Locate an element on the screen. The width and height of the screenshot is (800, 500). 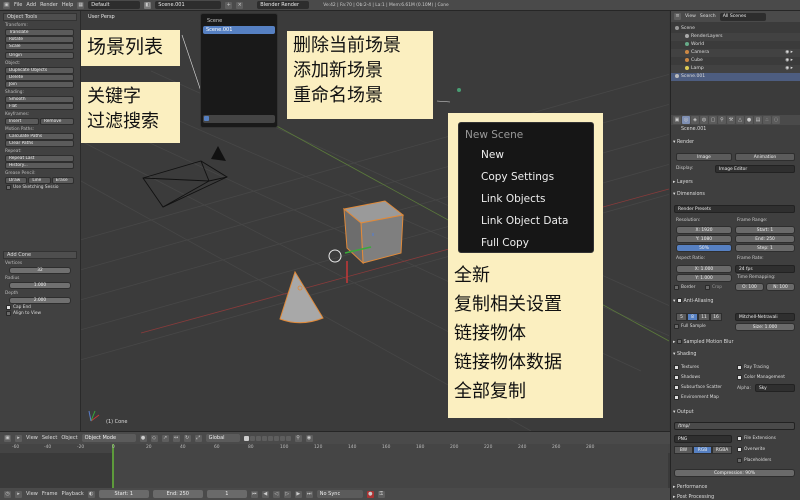
particles-tab-icon: ∴ is located at coordinates (767, 120).